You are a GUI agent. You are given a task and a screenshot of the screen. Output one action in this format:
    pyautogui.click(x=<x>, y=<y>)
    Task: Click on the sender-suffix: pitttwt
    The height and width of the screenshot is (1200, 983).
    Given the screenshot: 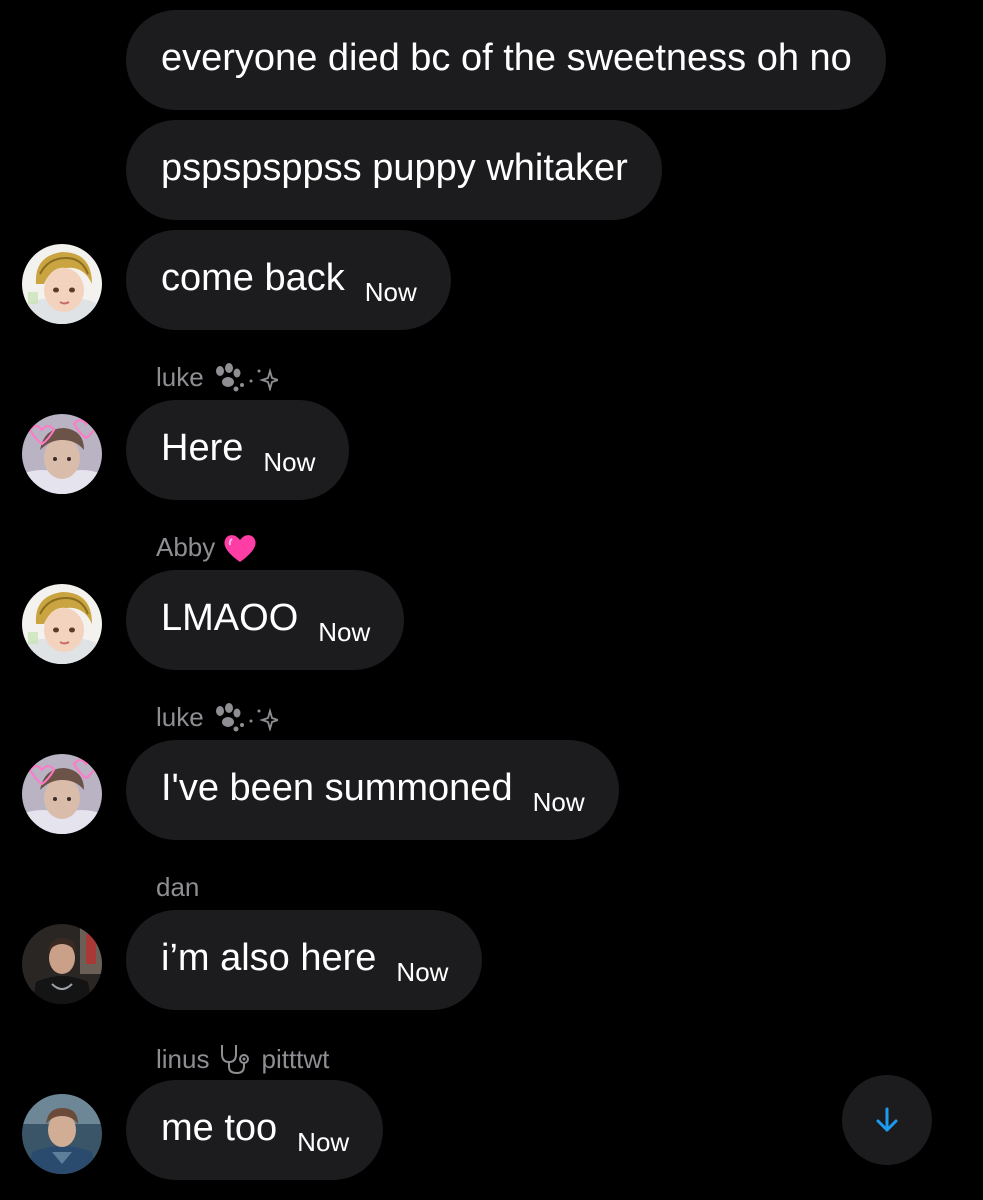 What is the action you would take?
    pyautogui.click(x=295, y=1058)
    